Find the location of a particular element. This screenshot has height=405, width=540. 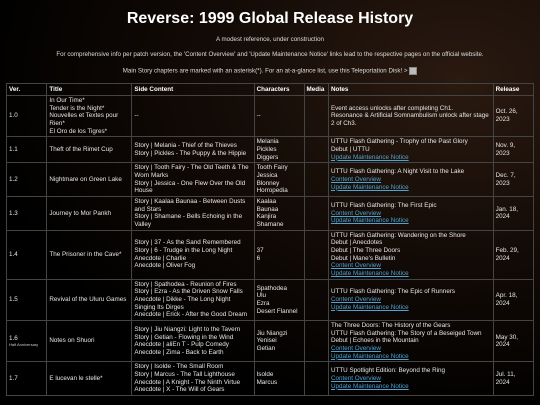

cell-version: 1.1 is located at coordinates (26, 150).